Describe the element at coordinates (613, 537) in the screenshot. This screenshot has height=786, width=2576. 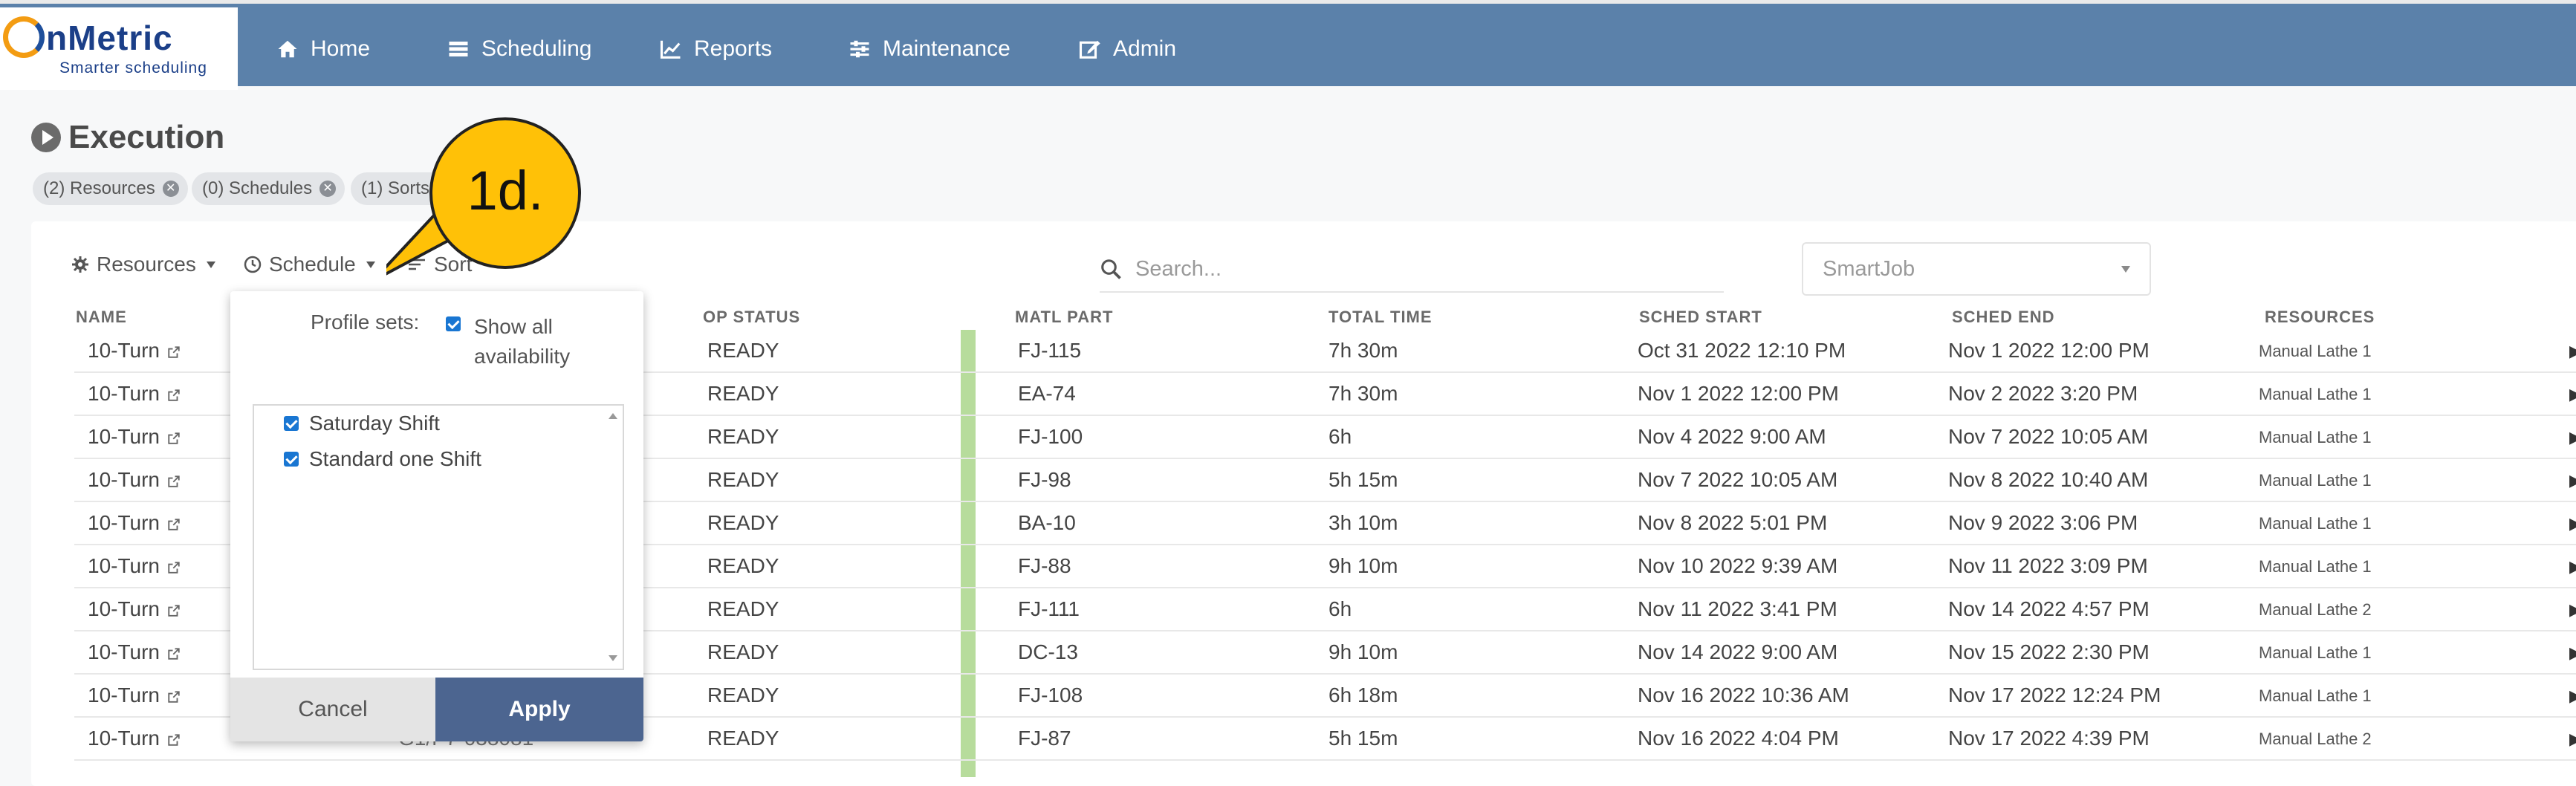
I see `list-scrollbar` at that location.